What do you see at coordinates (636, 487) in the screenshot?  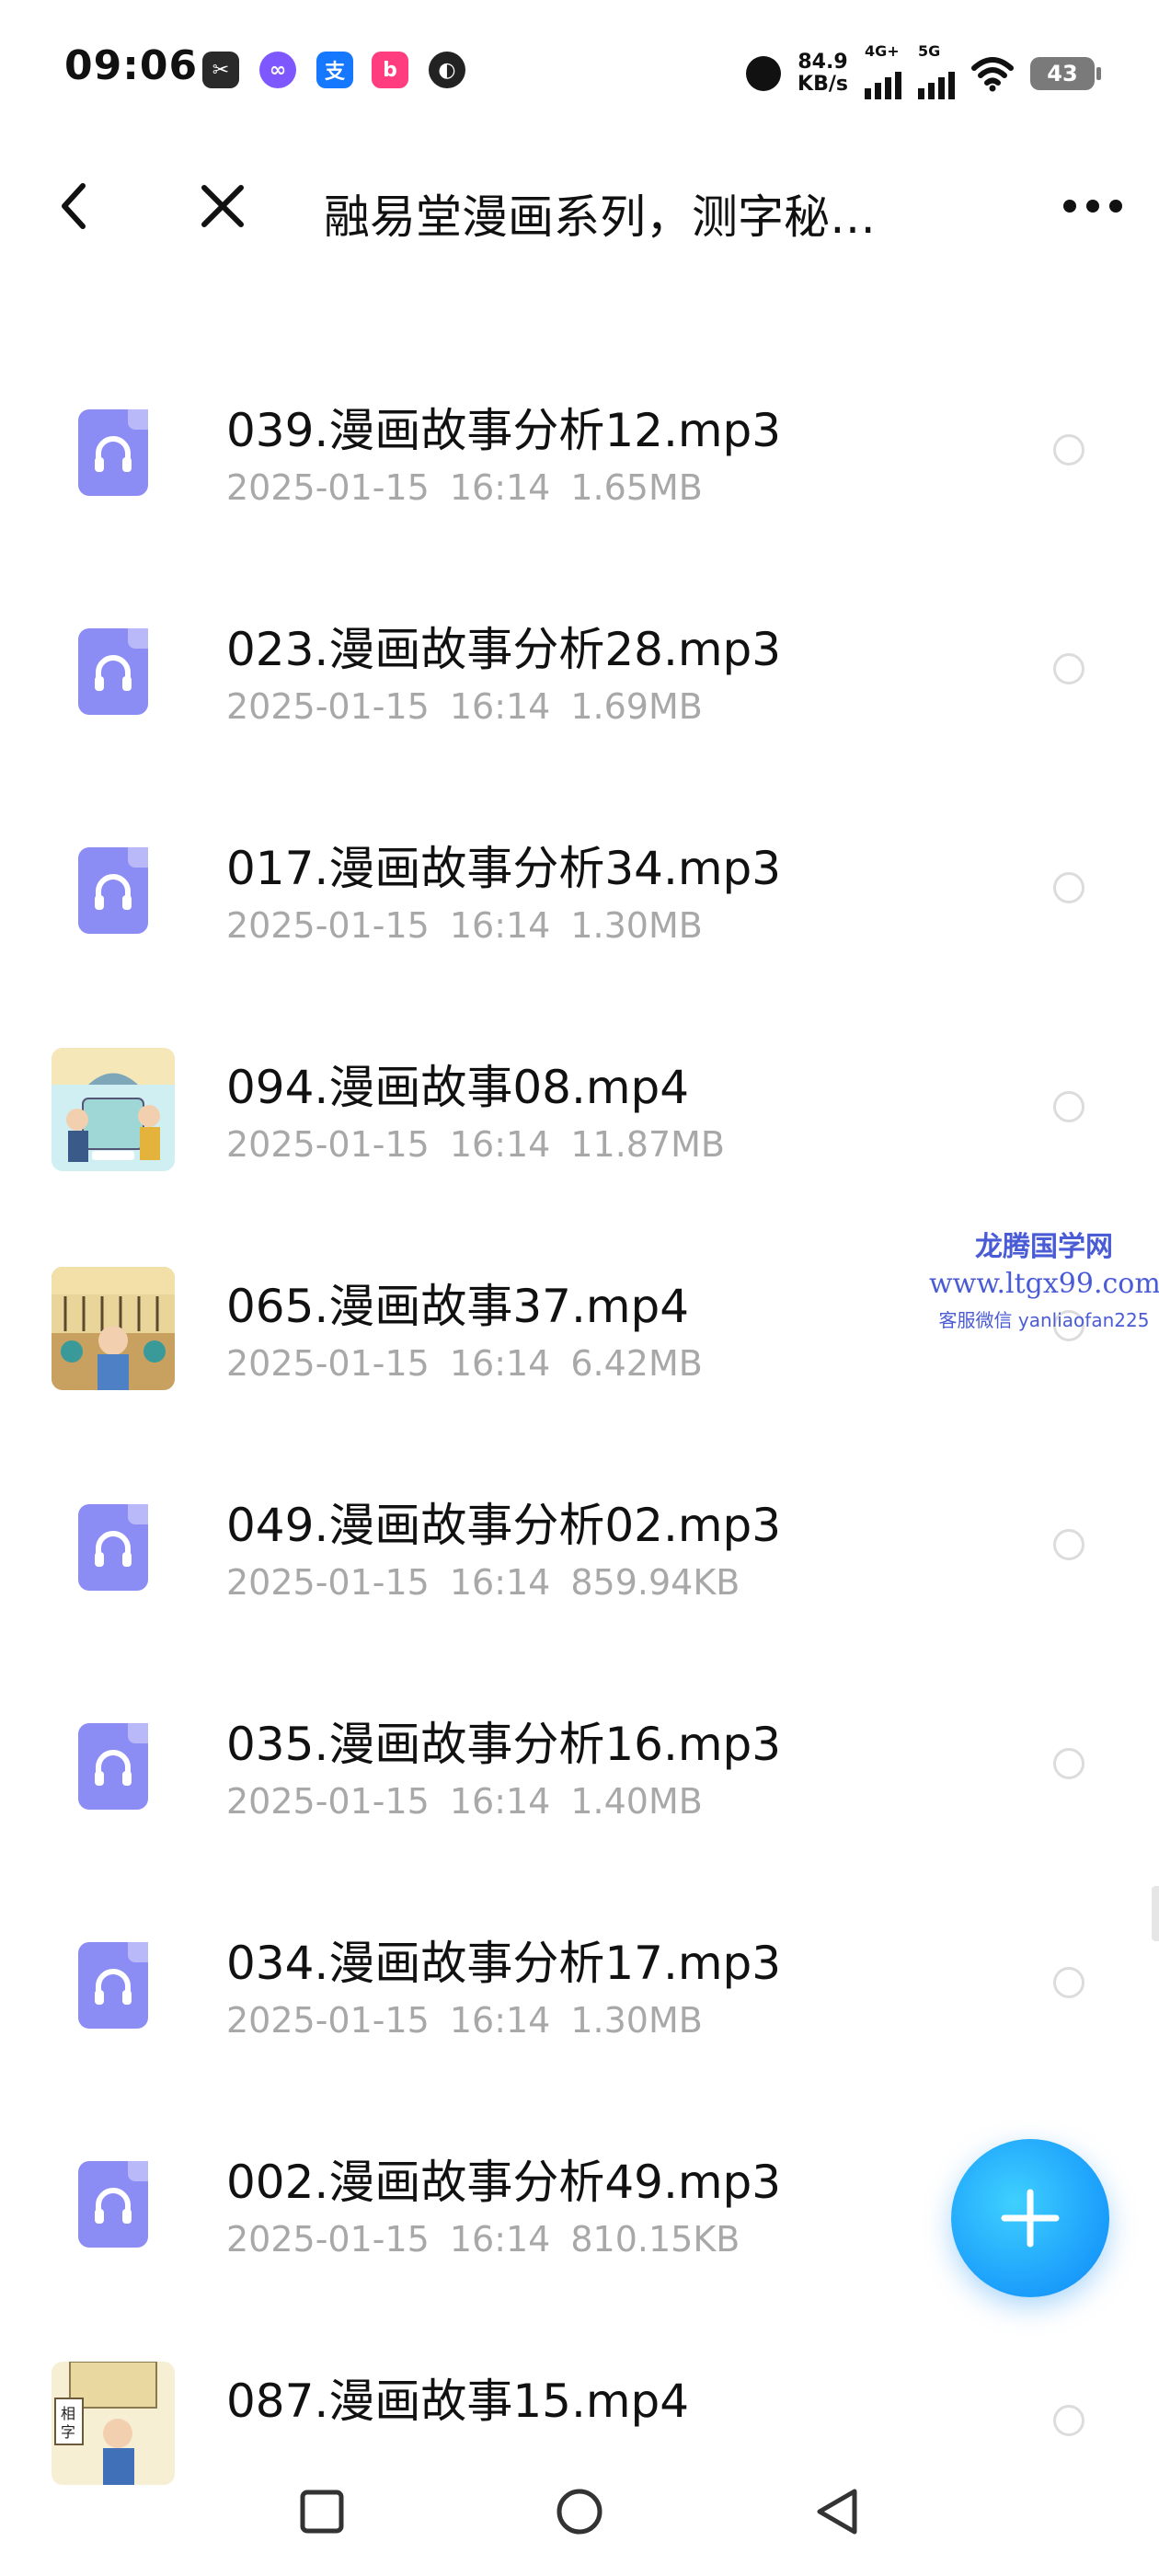 I see `file-size: 1.65MB` at bounding box center [636, 487].